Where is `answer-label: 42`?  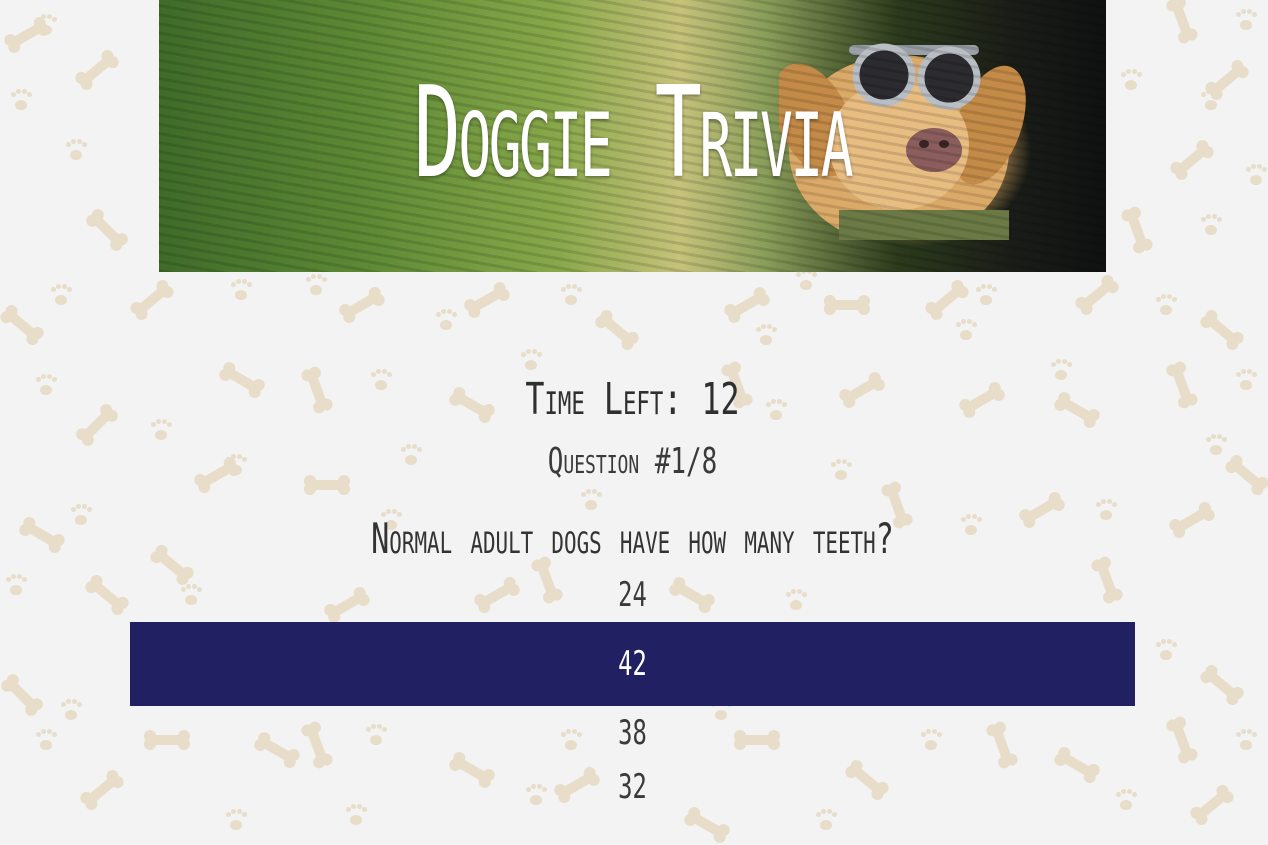
answer-label: 42 is located at coordinates (632, 664).